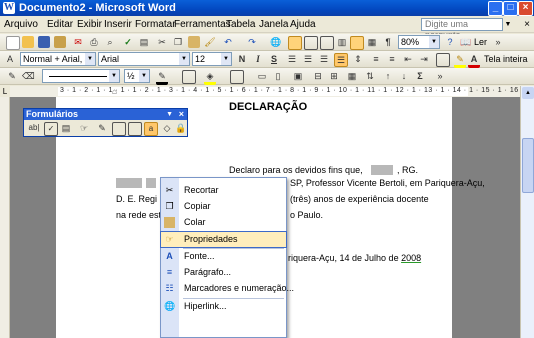 This screenshot has height=338, width=534. I want to click on new-document-icon, so click(13, 43).